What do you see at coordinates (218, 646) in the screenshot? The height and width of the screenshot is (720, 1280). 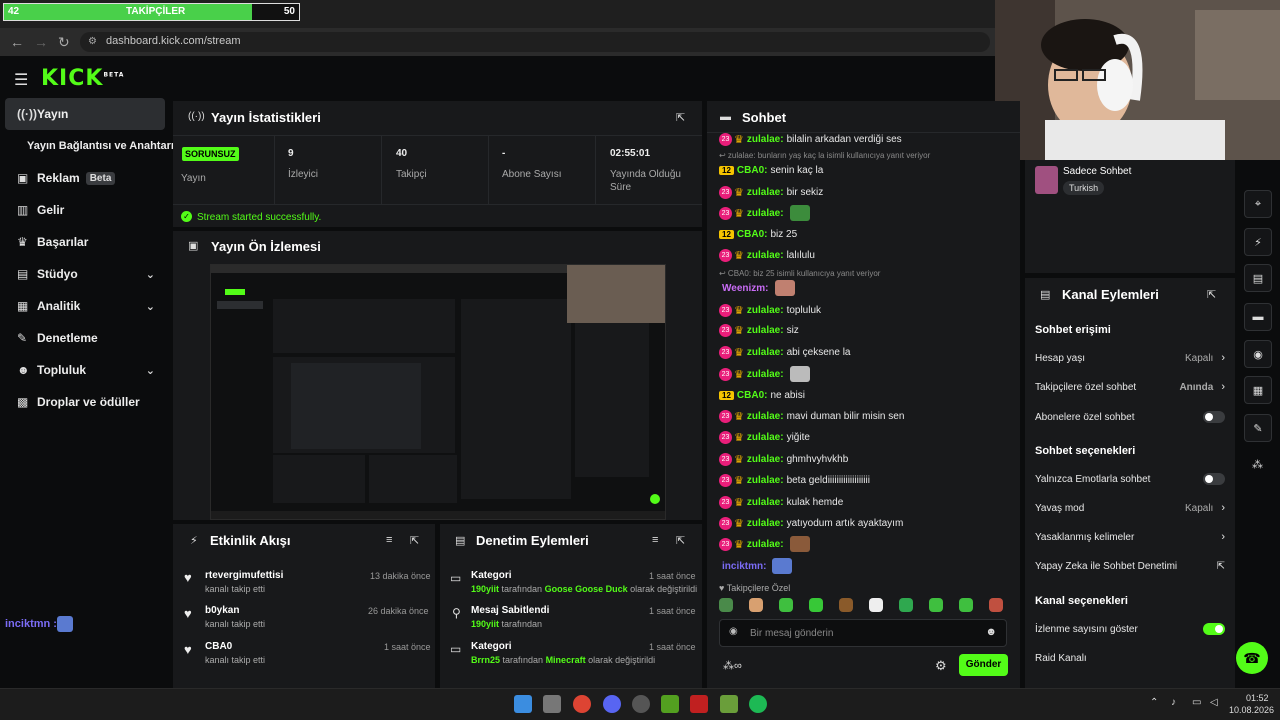 I see `activity-user: CBA0` at bounding box center [218, 646].